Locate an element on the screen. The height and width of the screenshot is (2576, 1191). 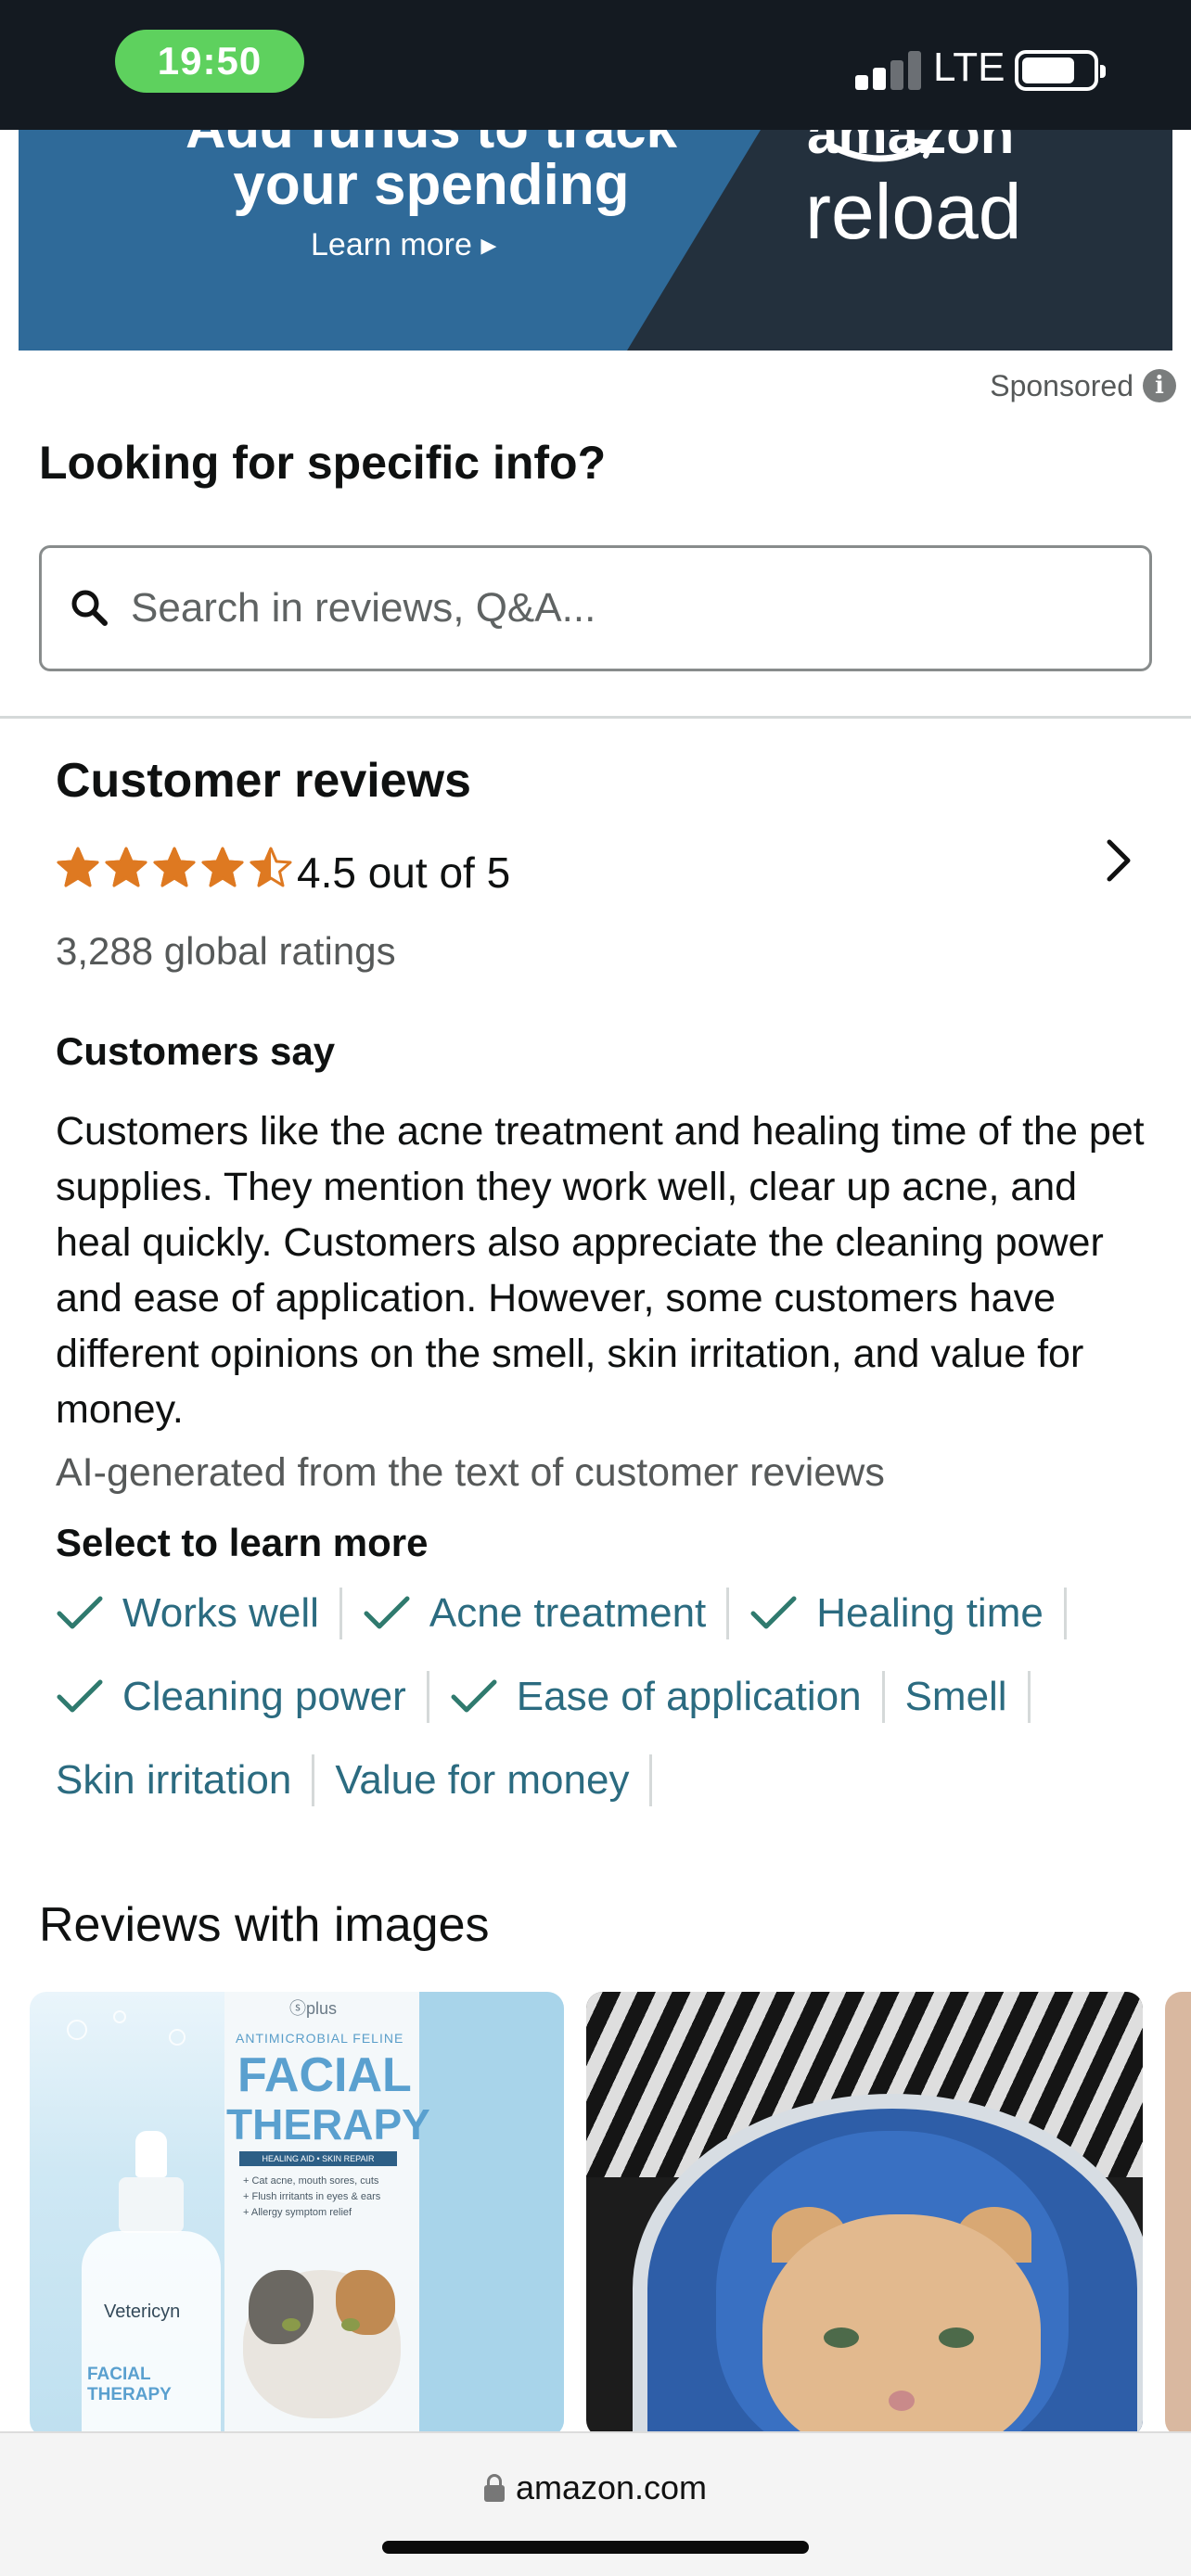
info-icon: i is located at coordinates (1159, 385).